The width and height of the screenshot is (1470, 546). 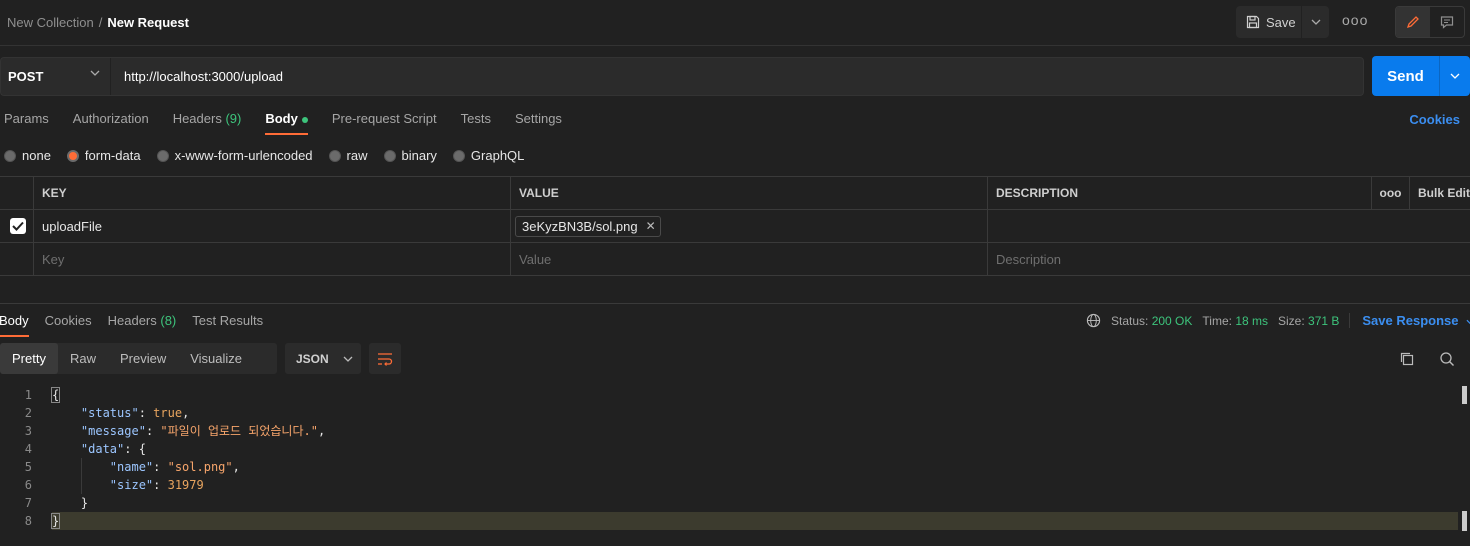 I want to click on brace-close: }, so click(x=55, y=521).